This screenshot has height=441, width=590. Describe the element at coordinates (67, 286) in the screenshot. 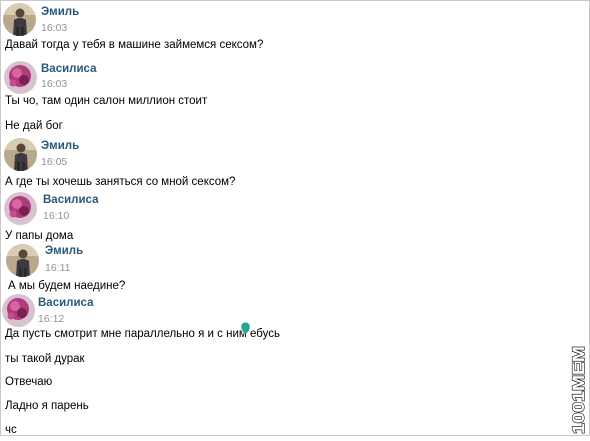

I see `message-text: А мы будем наедине?` at that location.